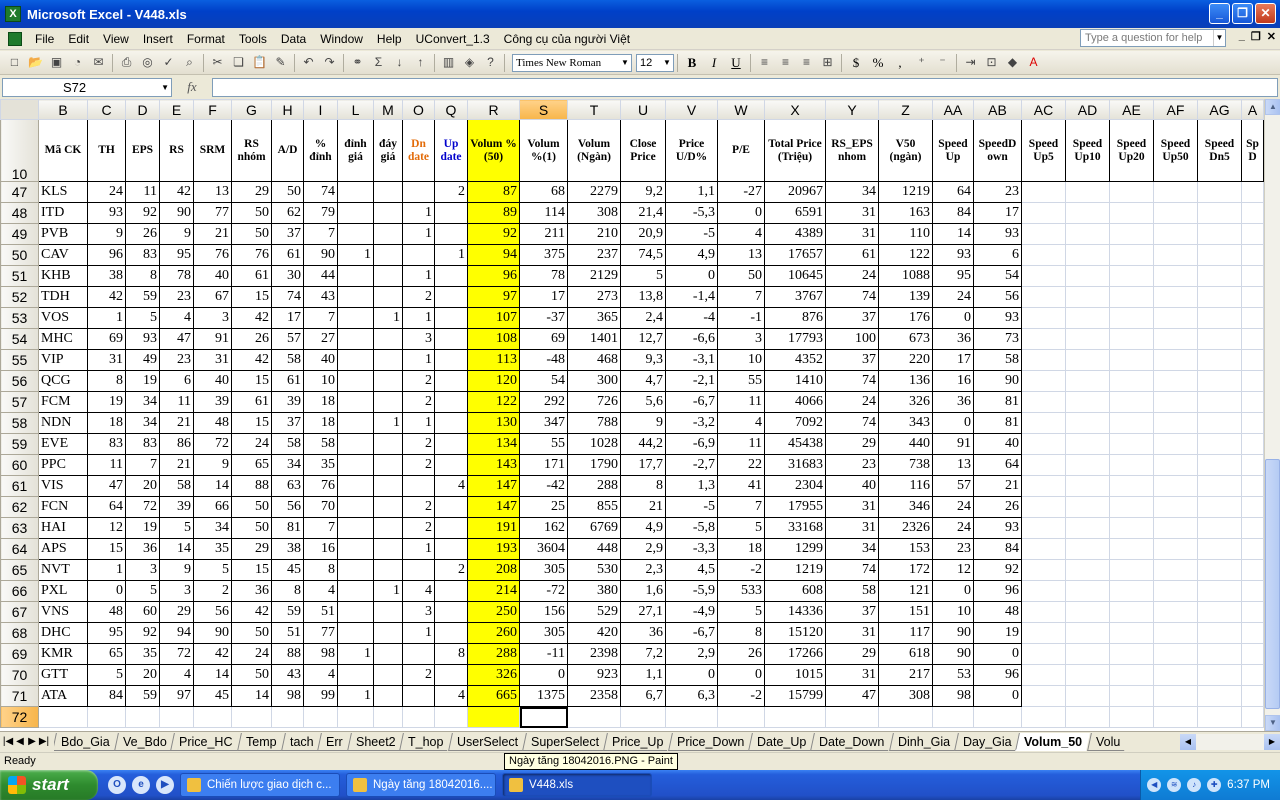  What do you see at coordinates (997, 444) in the screenshot?
I see `cell: 40` at bounding box center [997, 444].